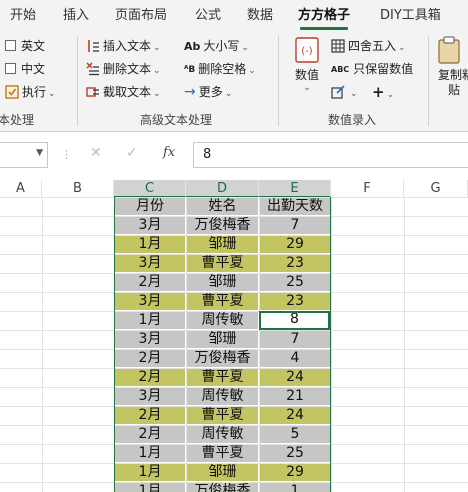 The image size is (468, 492). I want to click on copy-paste-label: 复制粘, so click(453, 75).